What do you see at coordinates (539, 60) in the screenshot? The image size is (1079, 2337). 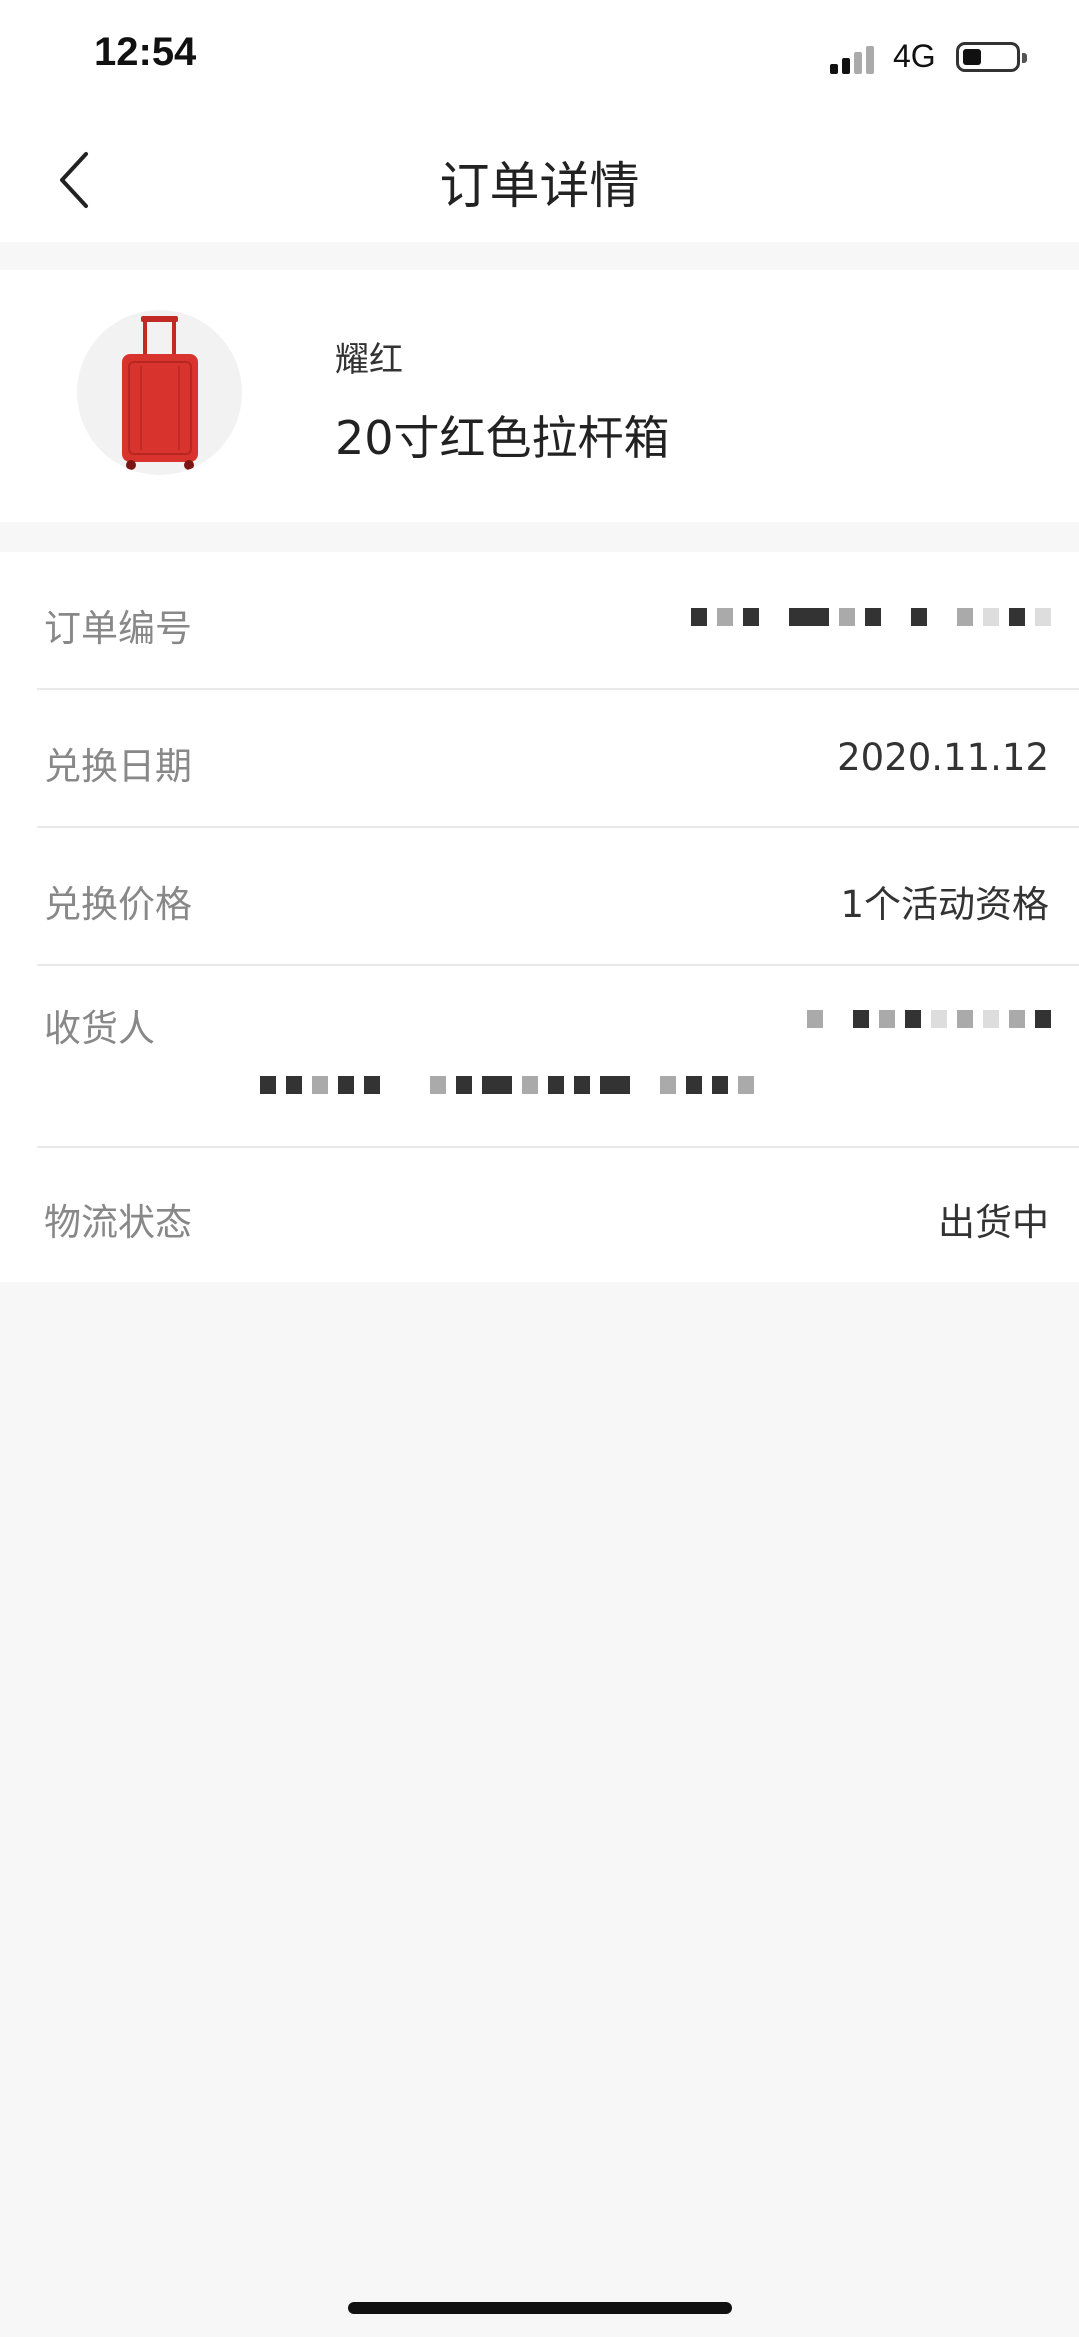 I see `status-bar: 12:54 4G` at bounding box center [539, 60].